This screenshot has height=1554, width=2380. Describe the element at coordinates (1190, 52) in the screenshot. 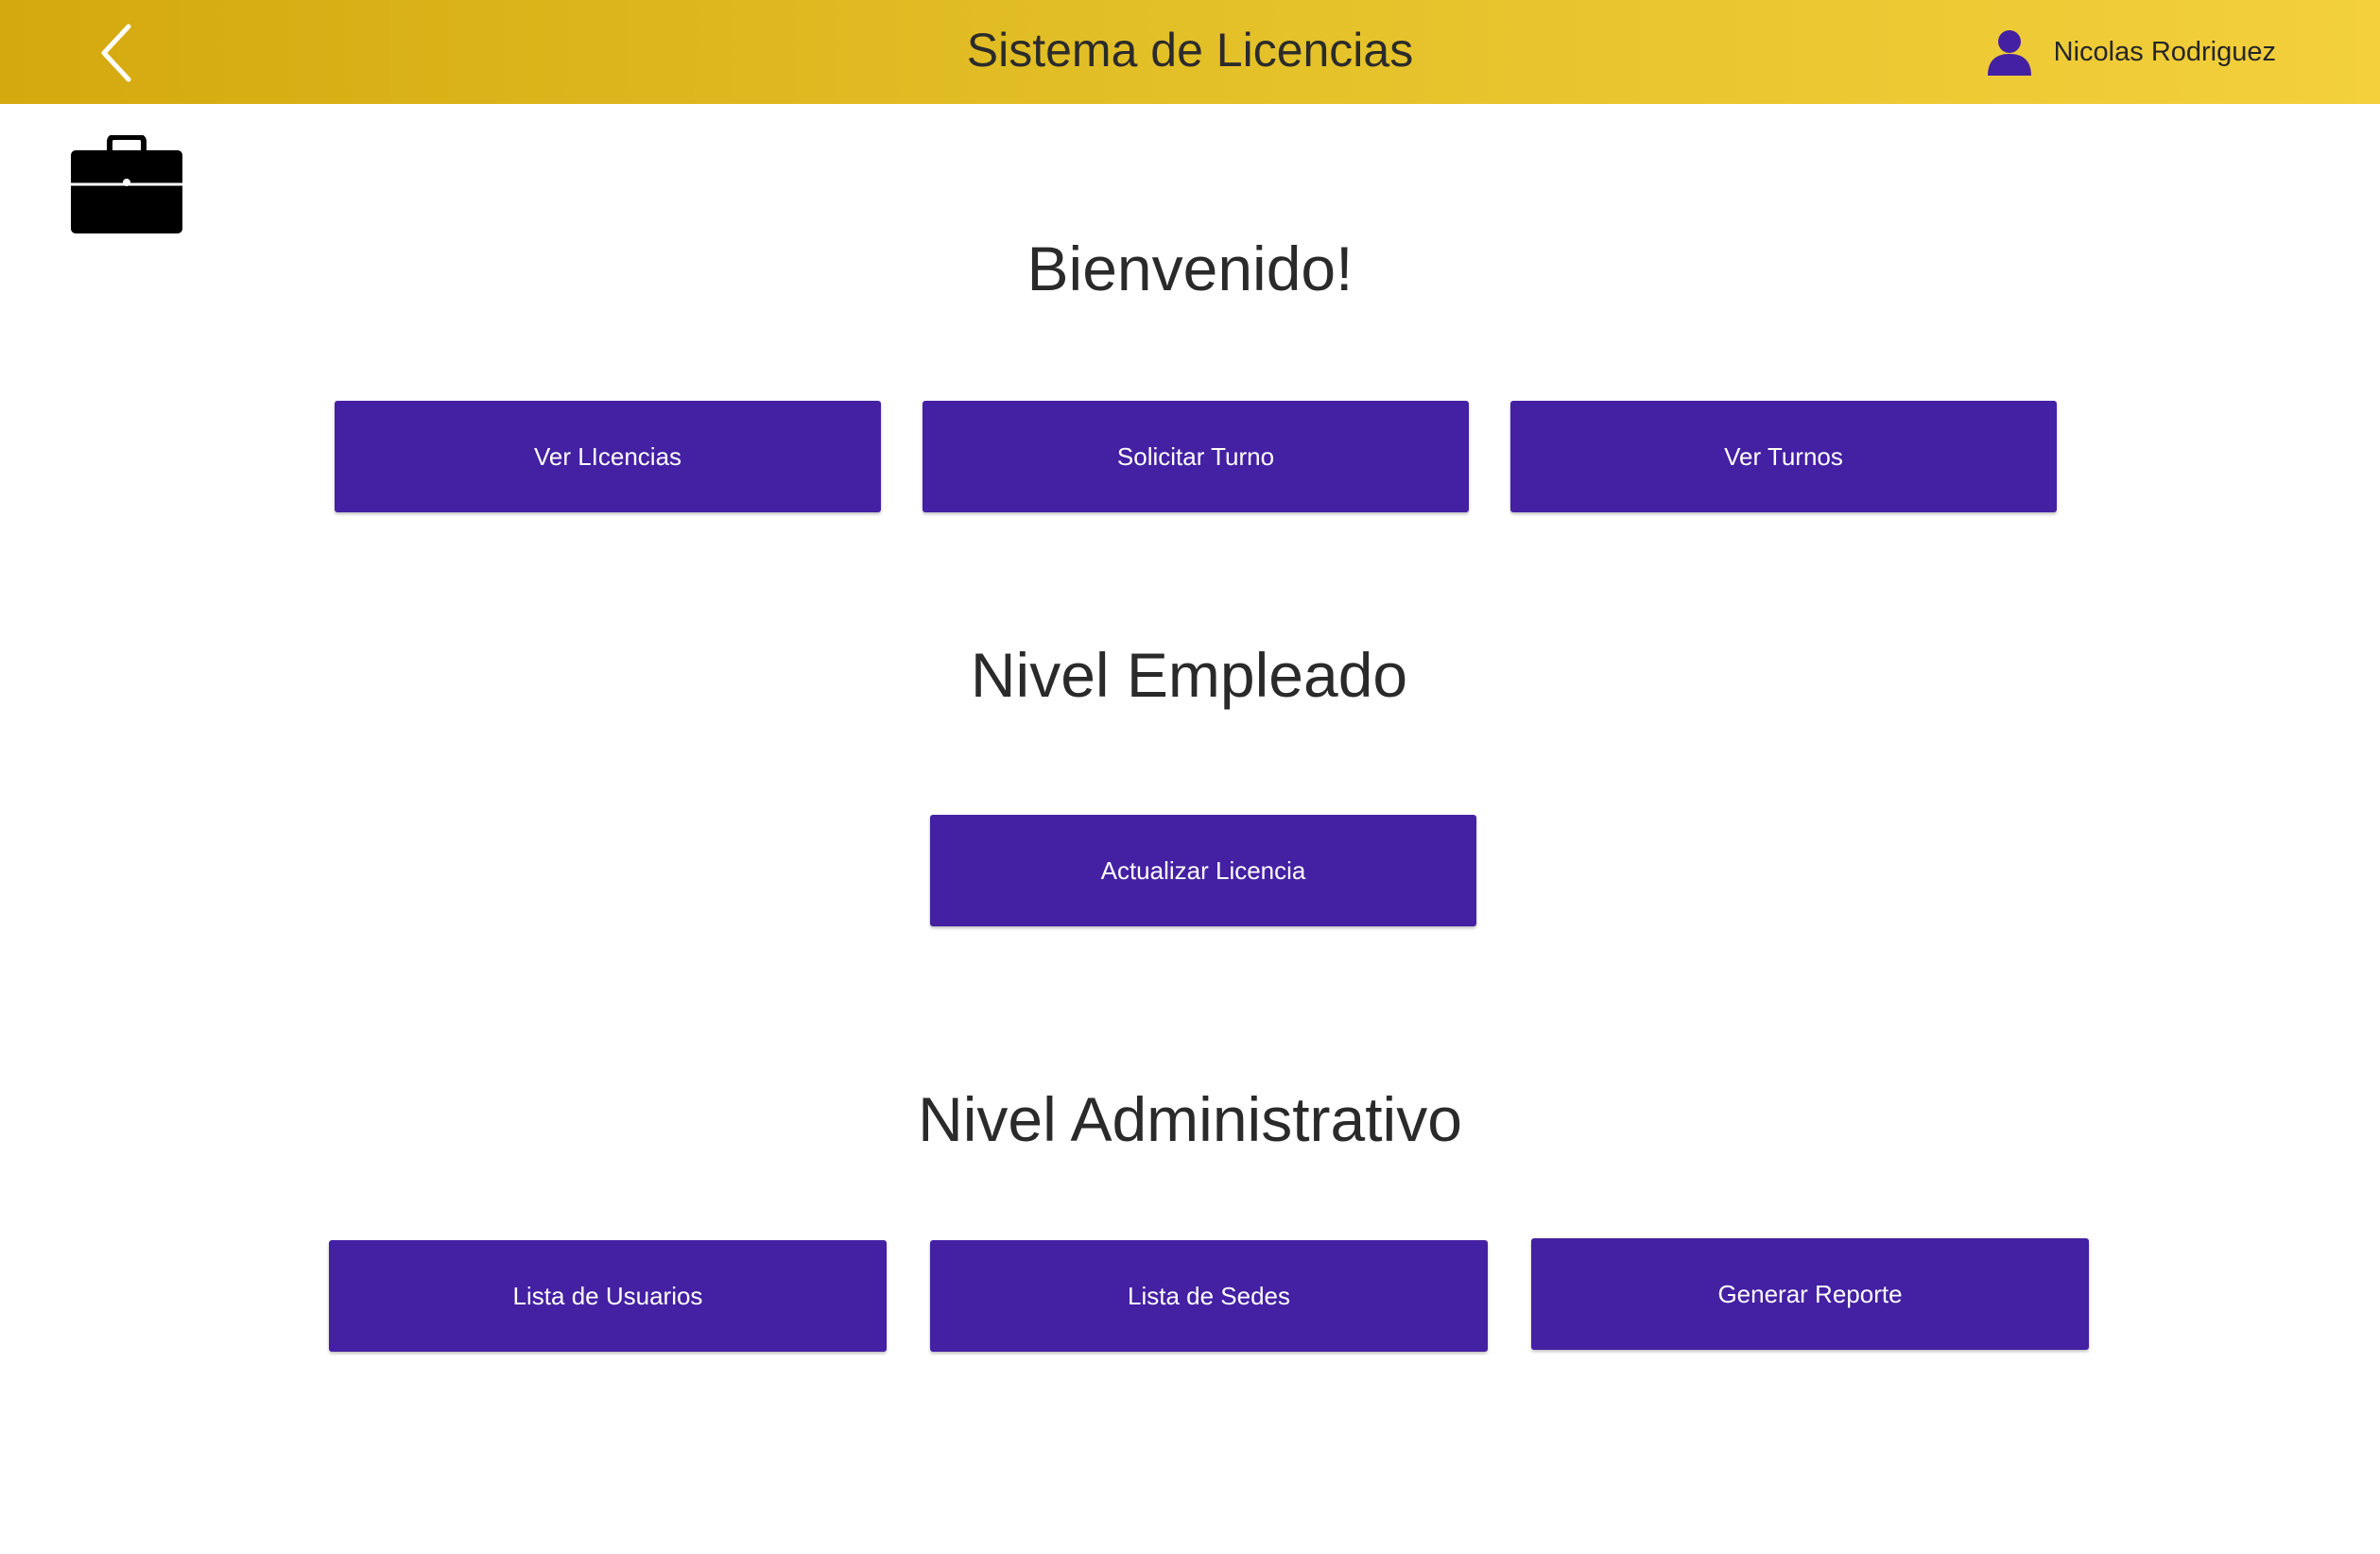

I see `top-bar: Sistema de Licencias Nicolas Rodriguez` at that location.